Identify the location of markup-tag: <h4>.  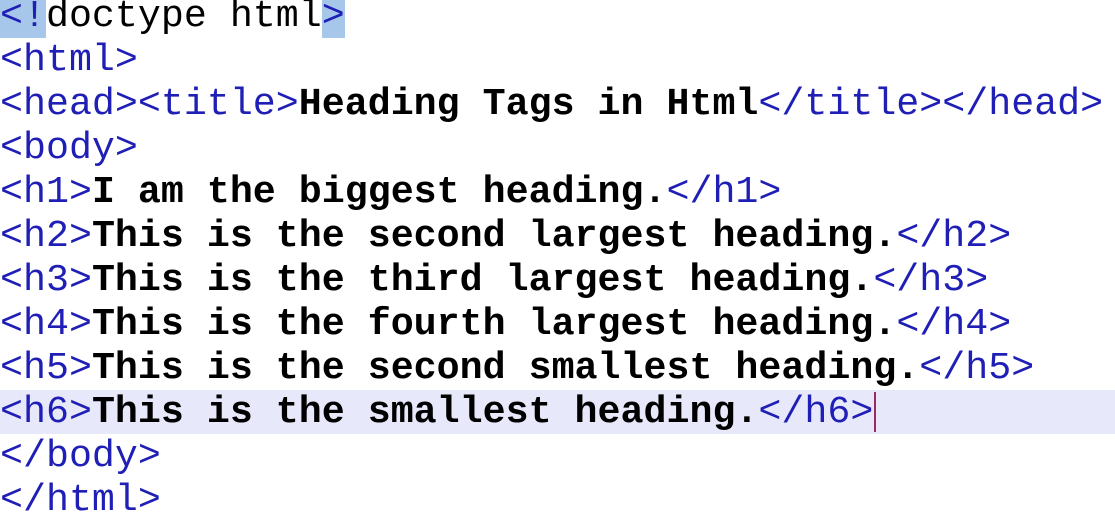
(46, 324).